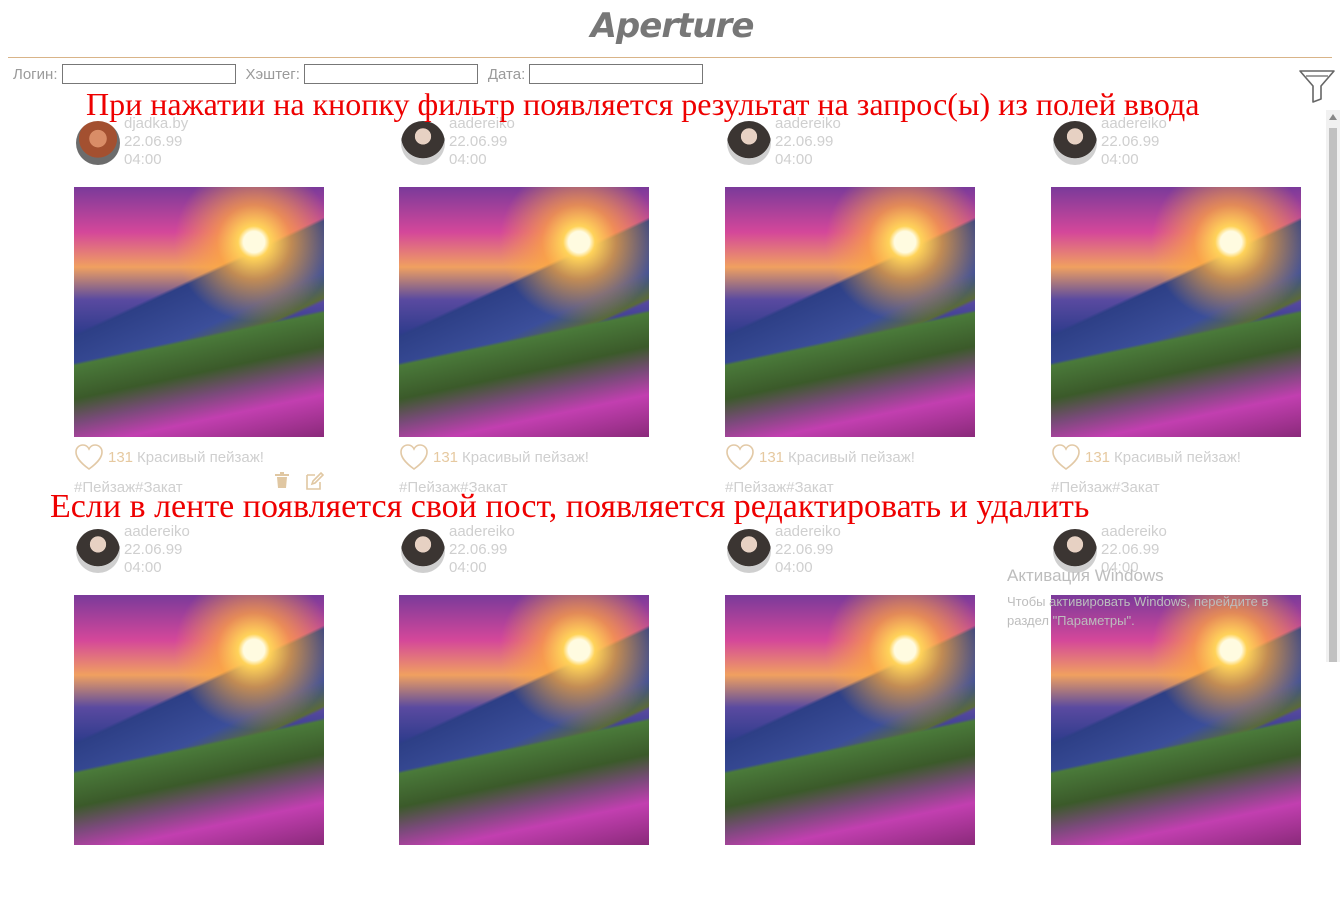  What do you see at coordinates (1134, 532) in the screenshot?
I see `post-username: aadereiko` at bounding box center [1134, 532].